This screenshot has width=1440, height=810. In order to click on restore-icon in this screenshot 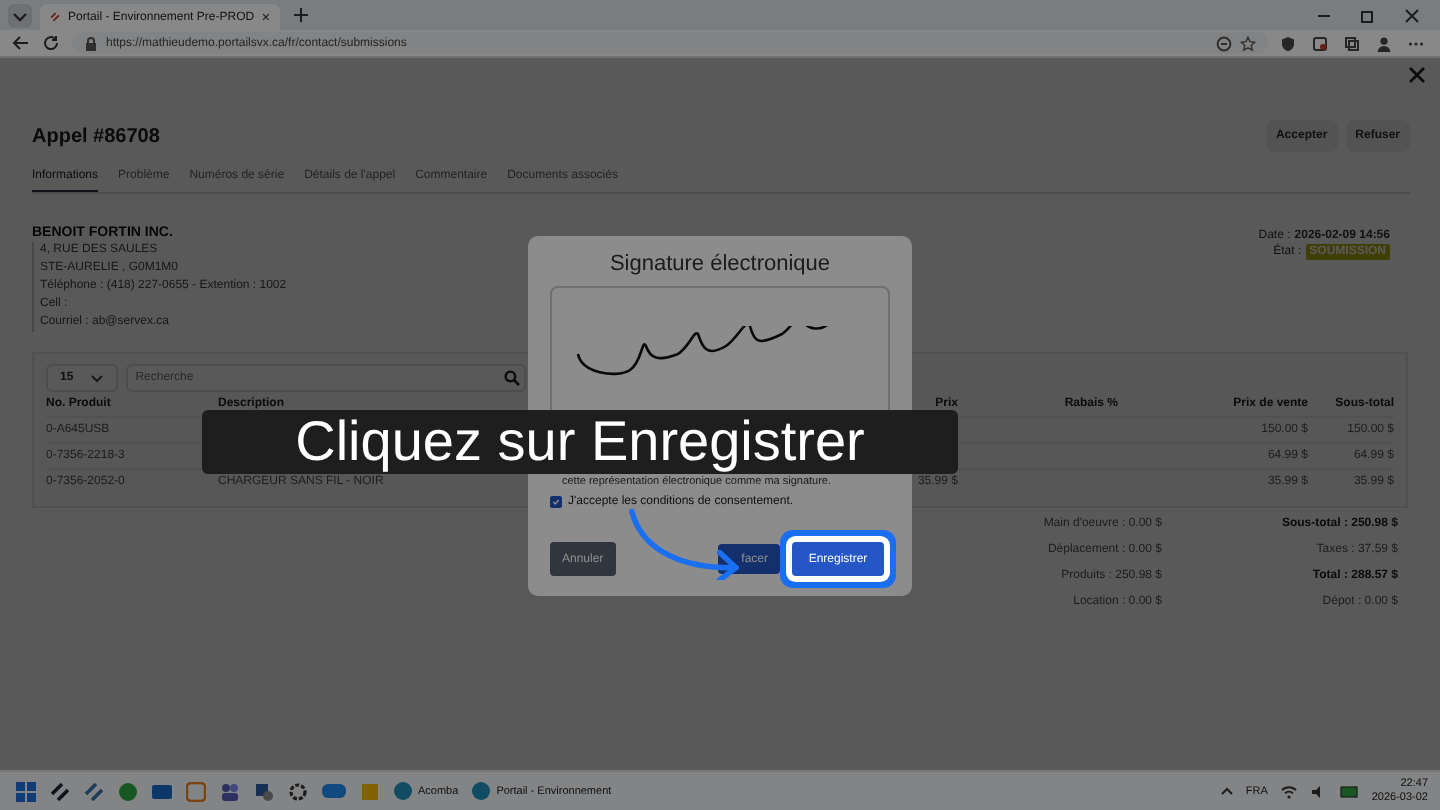, I will do `click(1368, 15)`.